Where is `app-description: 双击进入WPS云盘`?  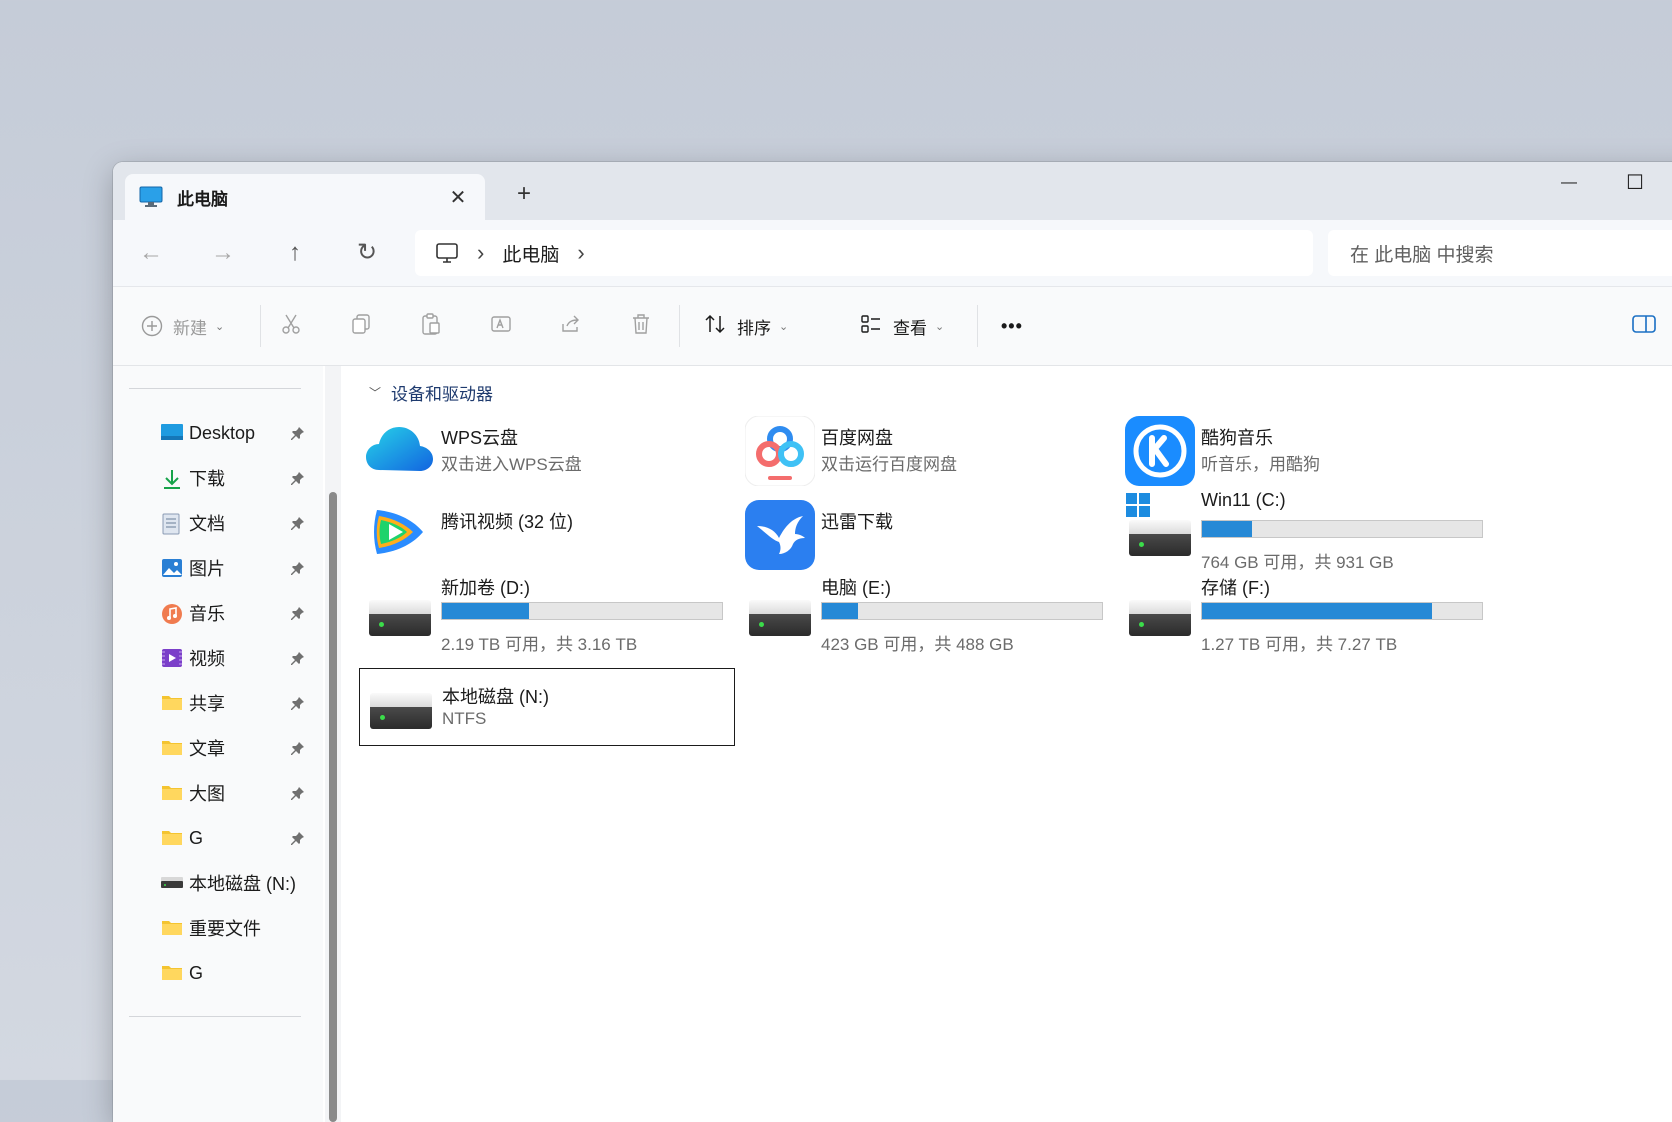 app-description: 双击进入WPS云盘 is located at coordinates (511, 464).